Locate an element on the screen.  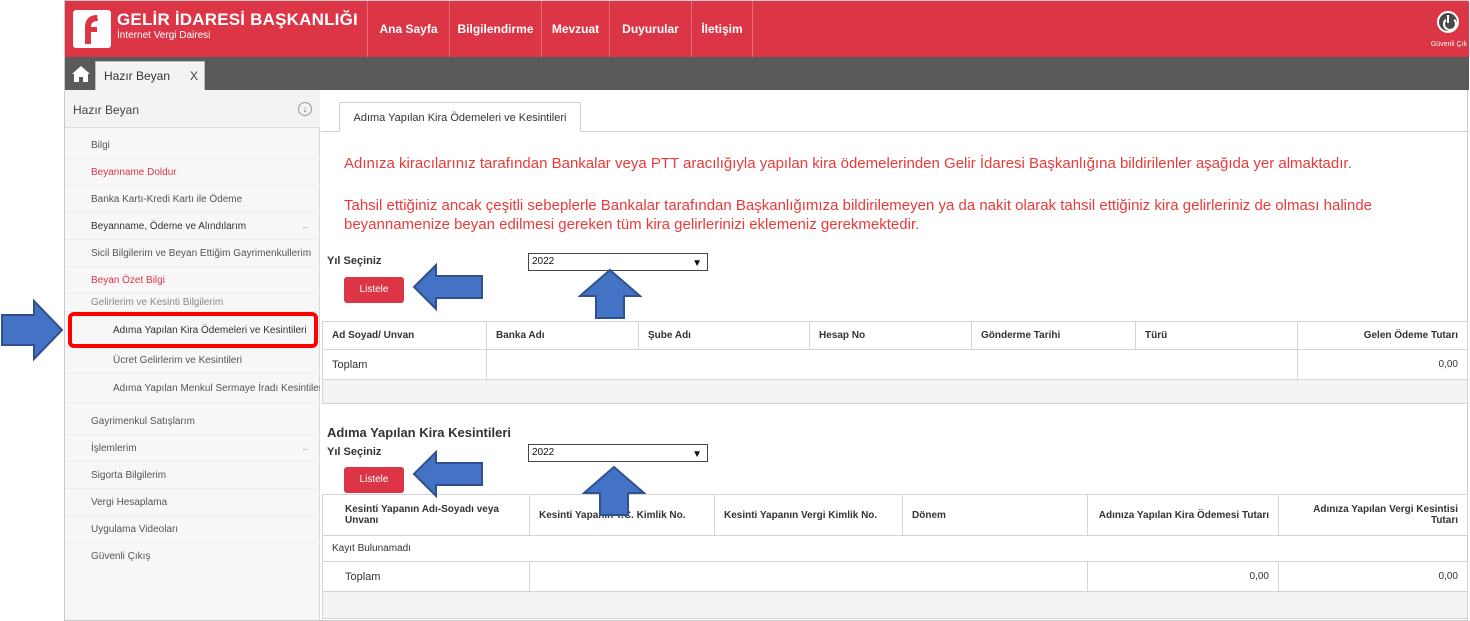
column-header: Gelen Ödeme Tutarı is located at coordinates (1382, 335).